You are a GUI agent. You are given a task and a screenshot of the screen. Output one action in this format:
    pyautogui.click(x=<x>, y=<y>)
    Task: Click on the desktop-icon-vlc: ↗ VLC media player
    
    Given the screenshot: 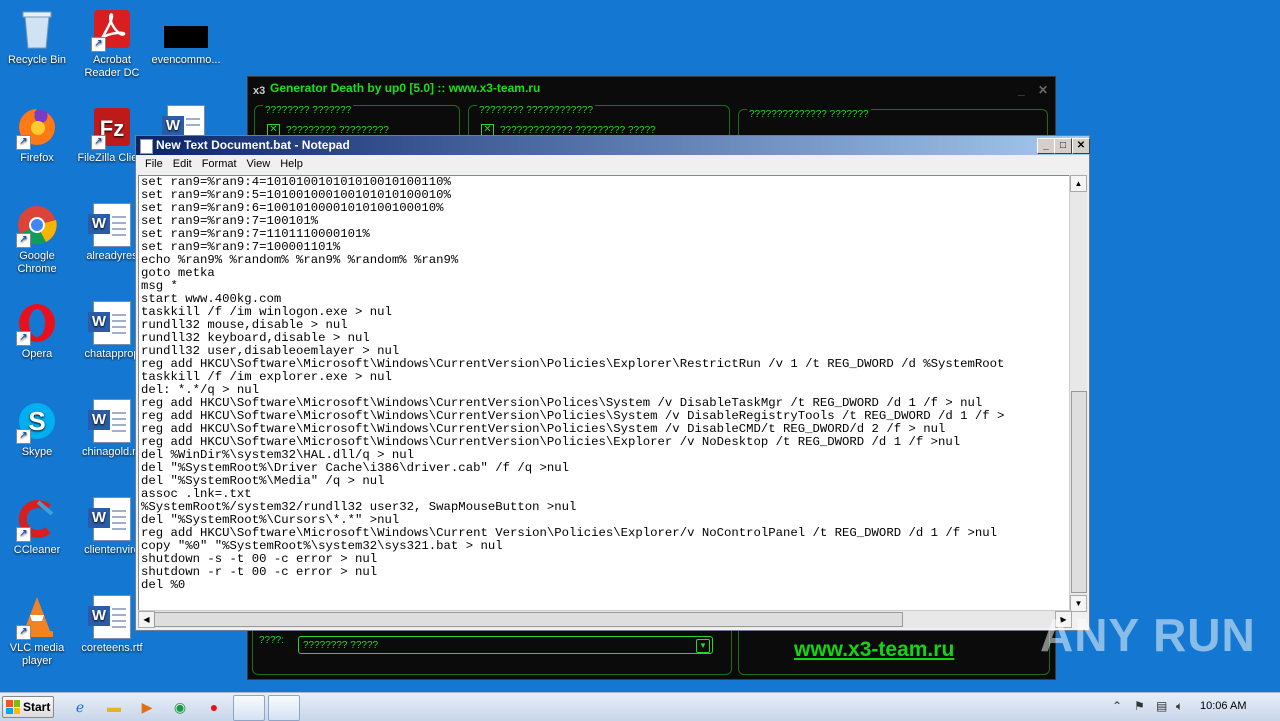 What is the action you would take?
    pyautogui.click(x=37, y=631)
    